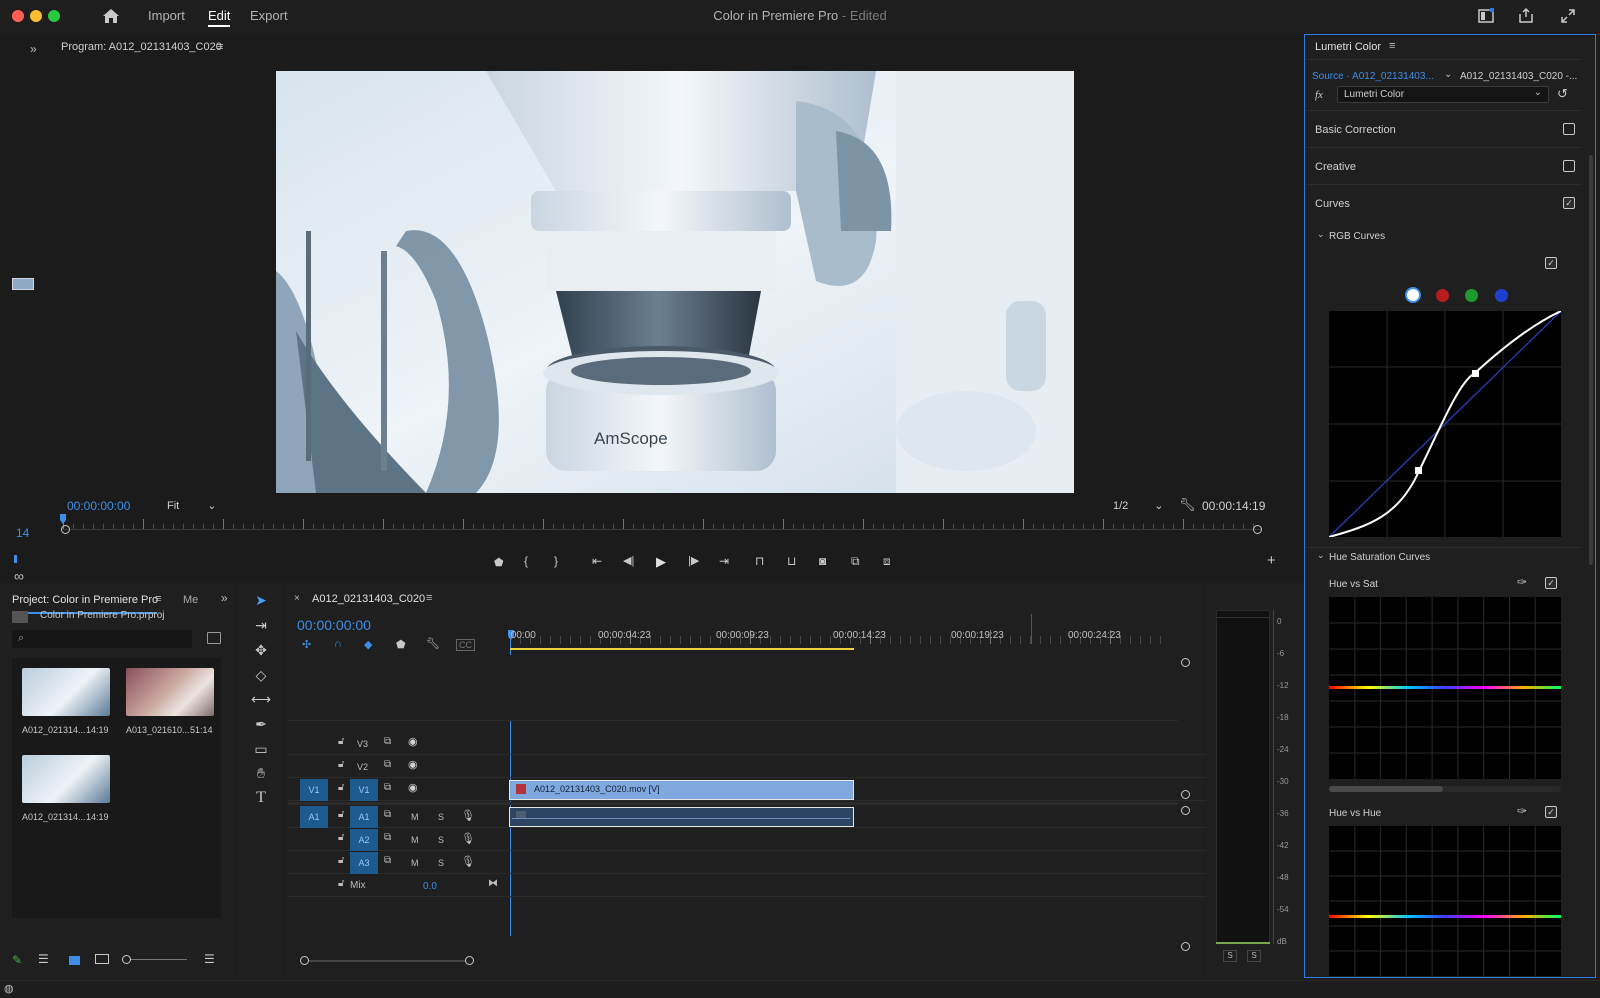 The width and height of the screenshot is (1600, 998). What do you see at coordinates (269, 15) in the screenshot?
I see `menu-export: Export` at bounding box center [269, 15].